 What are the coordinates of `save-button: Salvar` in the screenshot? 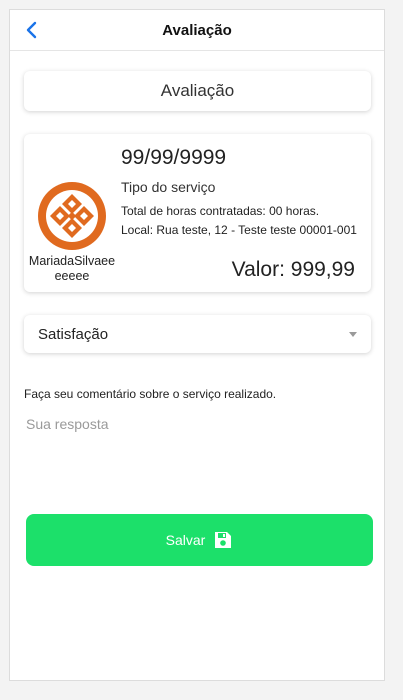 It's located at (199, 540).